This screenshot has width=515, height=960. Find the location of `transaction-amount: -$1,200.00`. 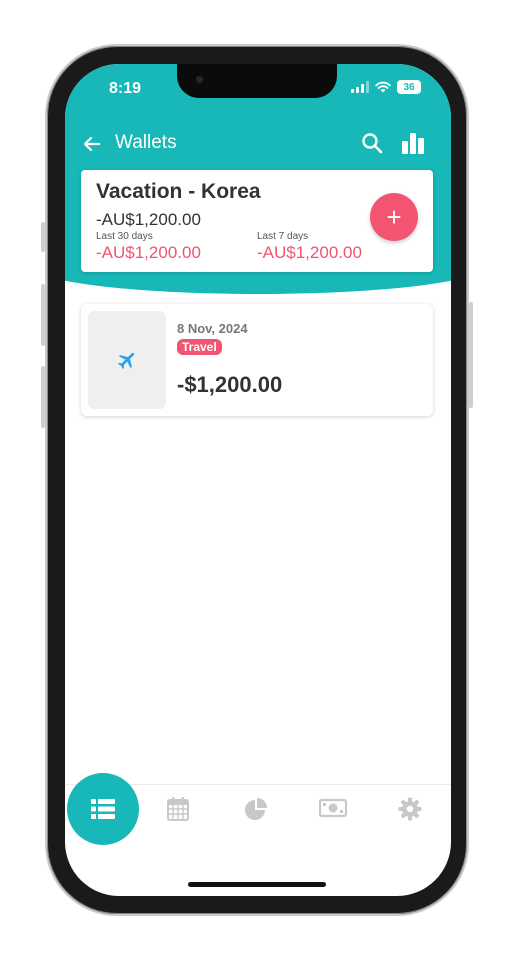

transaction-amount: -$1,200.00 is located at coordinates (230, 384).